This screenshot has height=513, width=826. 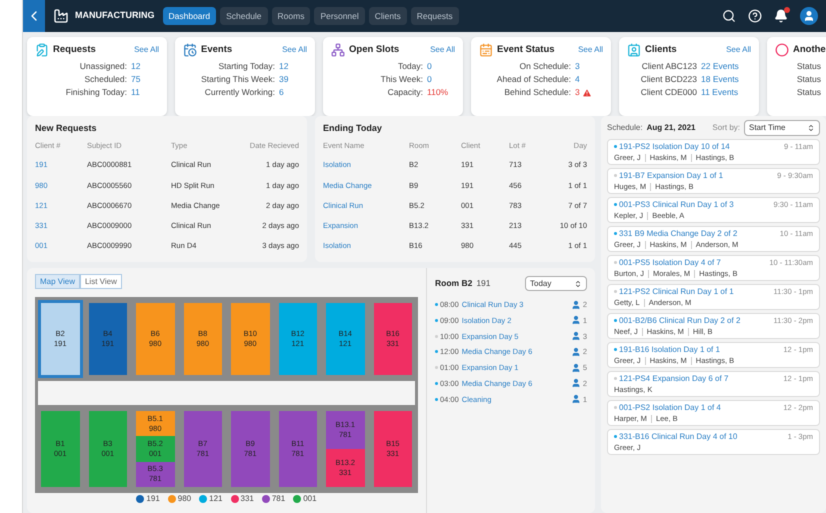 What do you see at coordinates (246, 66) in the screenshot?
I see `stat-label: Starting Today:` at bounding box center [246, 66].